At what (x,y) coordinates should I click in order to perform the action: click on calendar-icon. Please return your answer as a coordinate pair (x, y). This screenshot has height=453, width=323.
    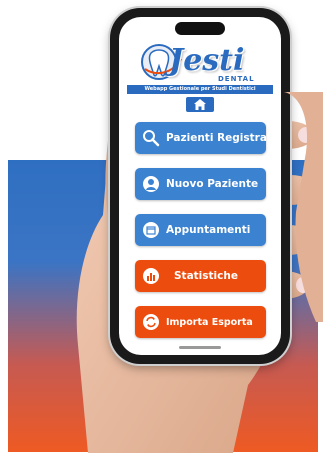
    Looking at the image, I should click on (151, 230).